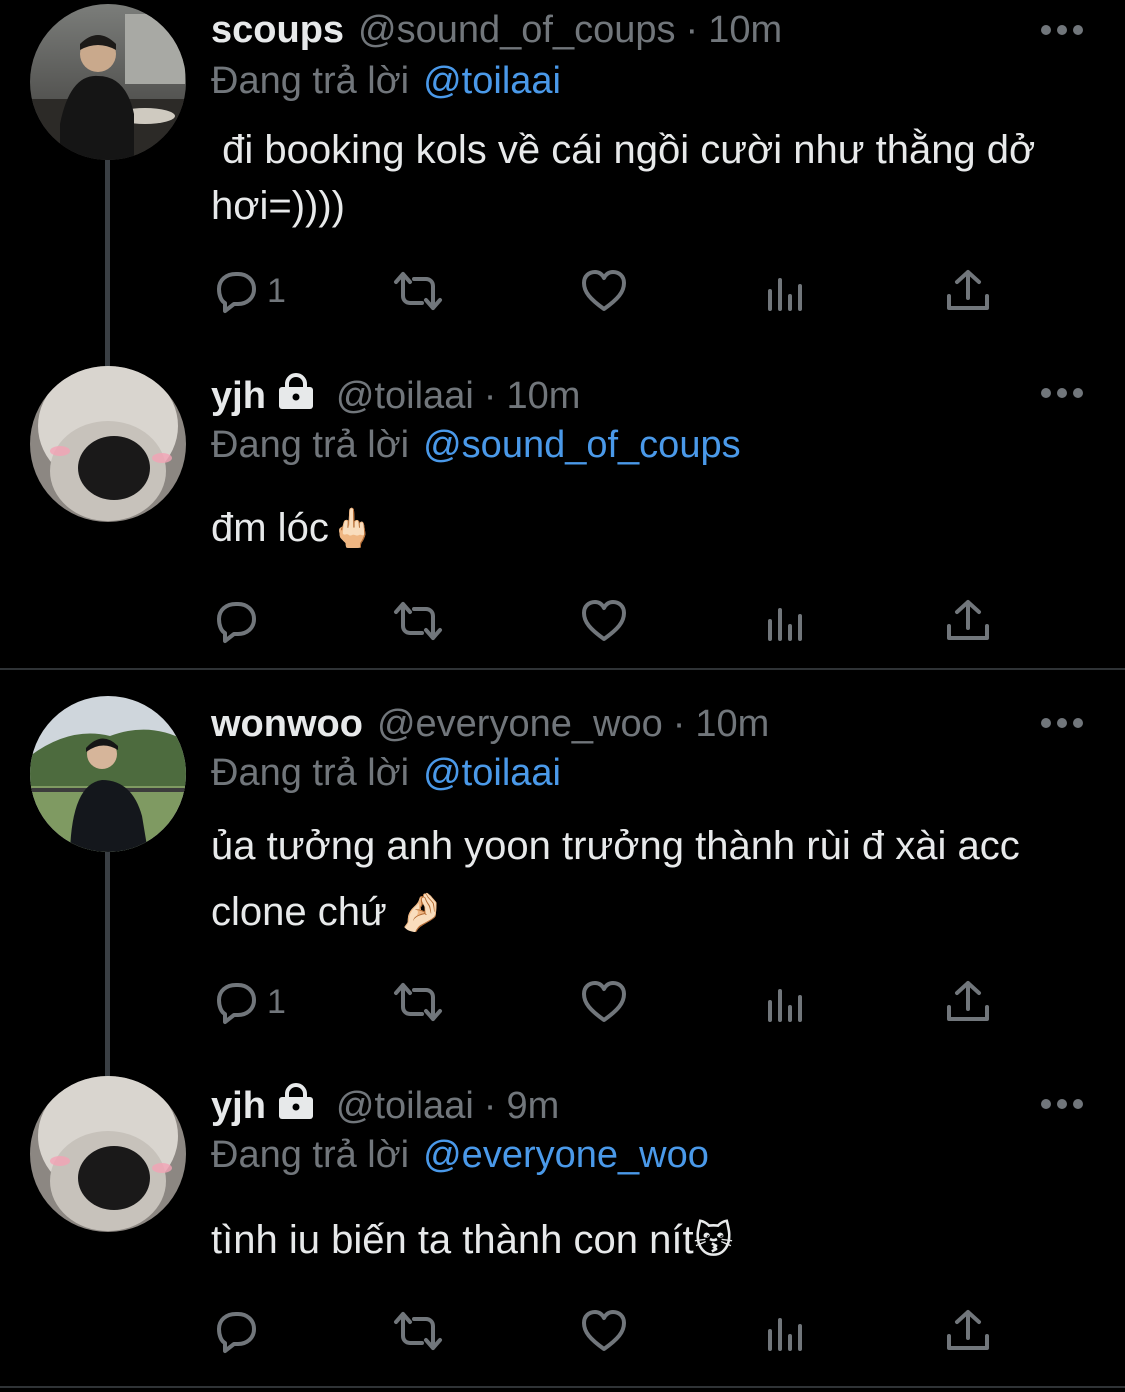  I want to click on tweet-text: đm lóc🖕🏻, so click(651, 528).